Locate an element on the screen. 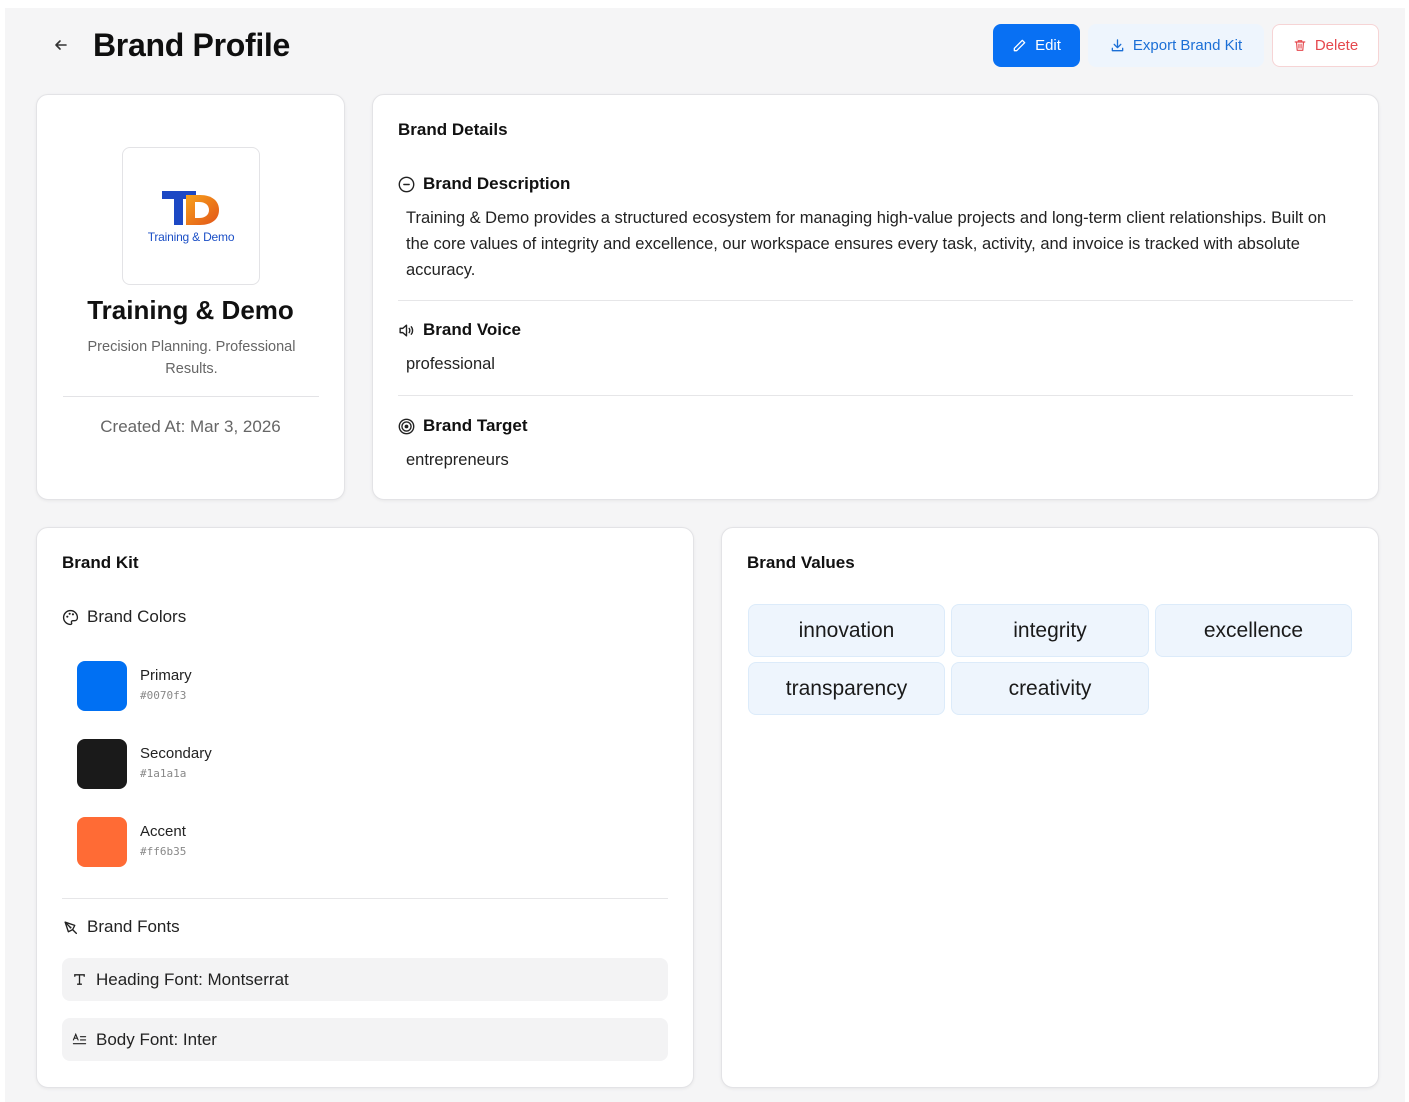  brand-logo: Training & Demo is located at coordinates (191, 216).